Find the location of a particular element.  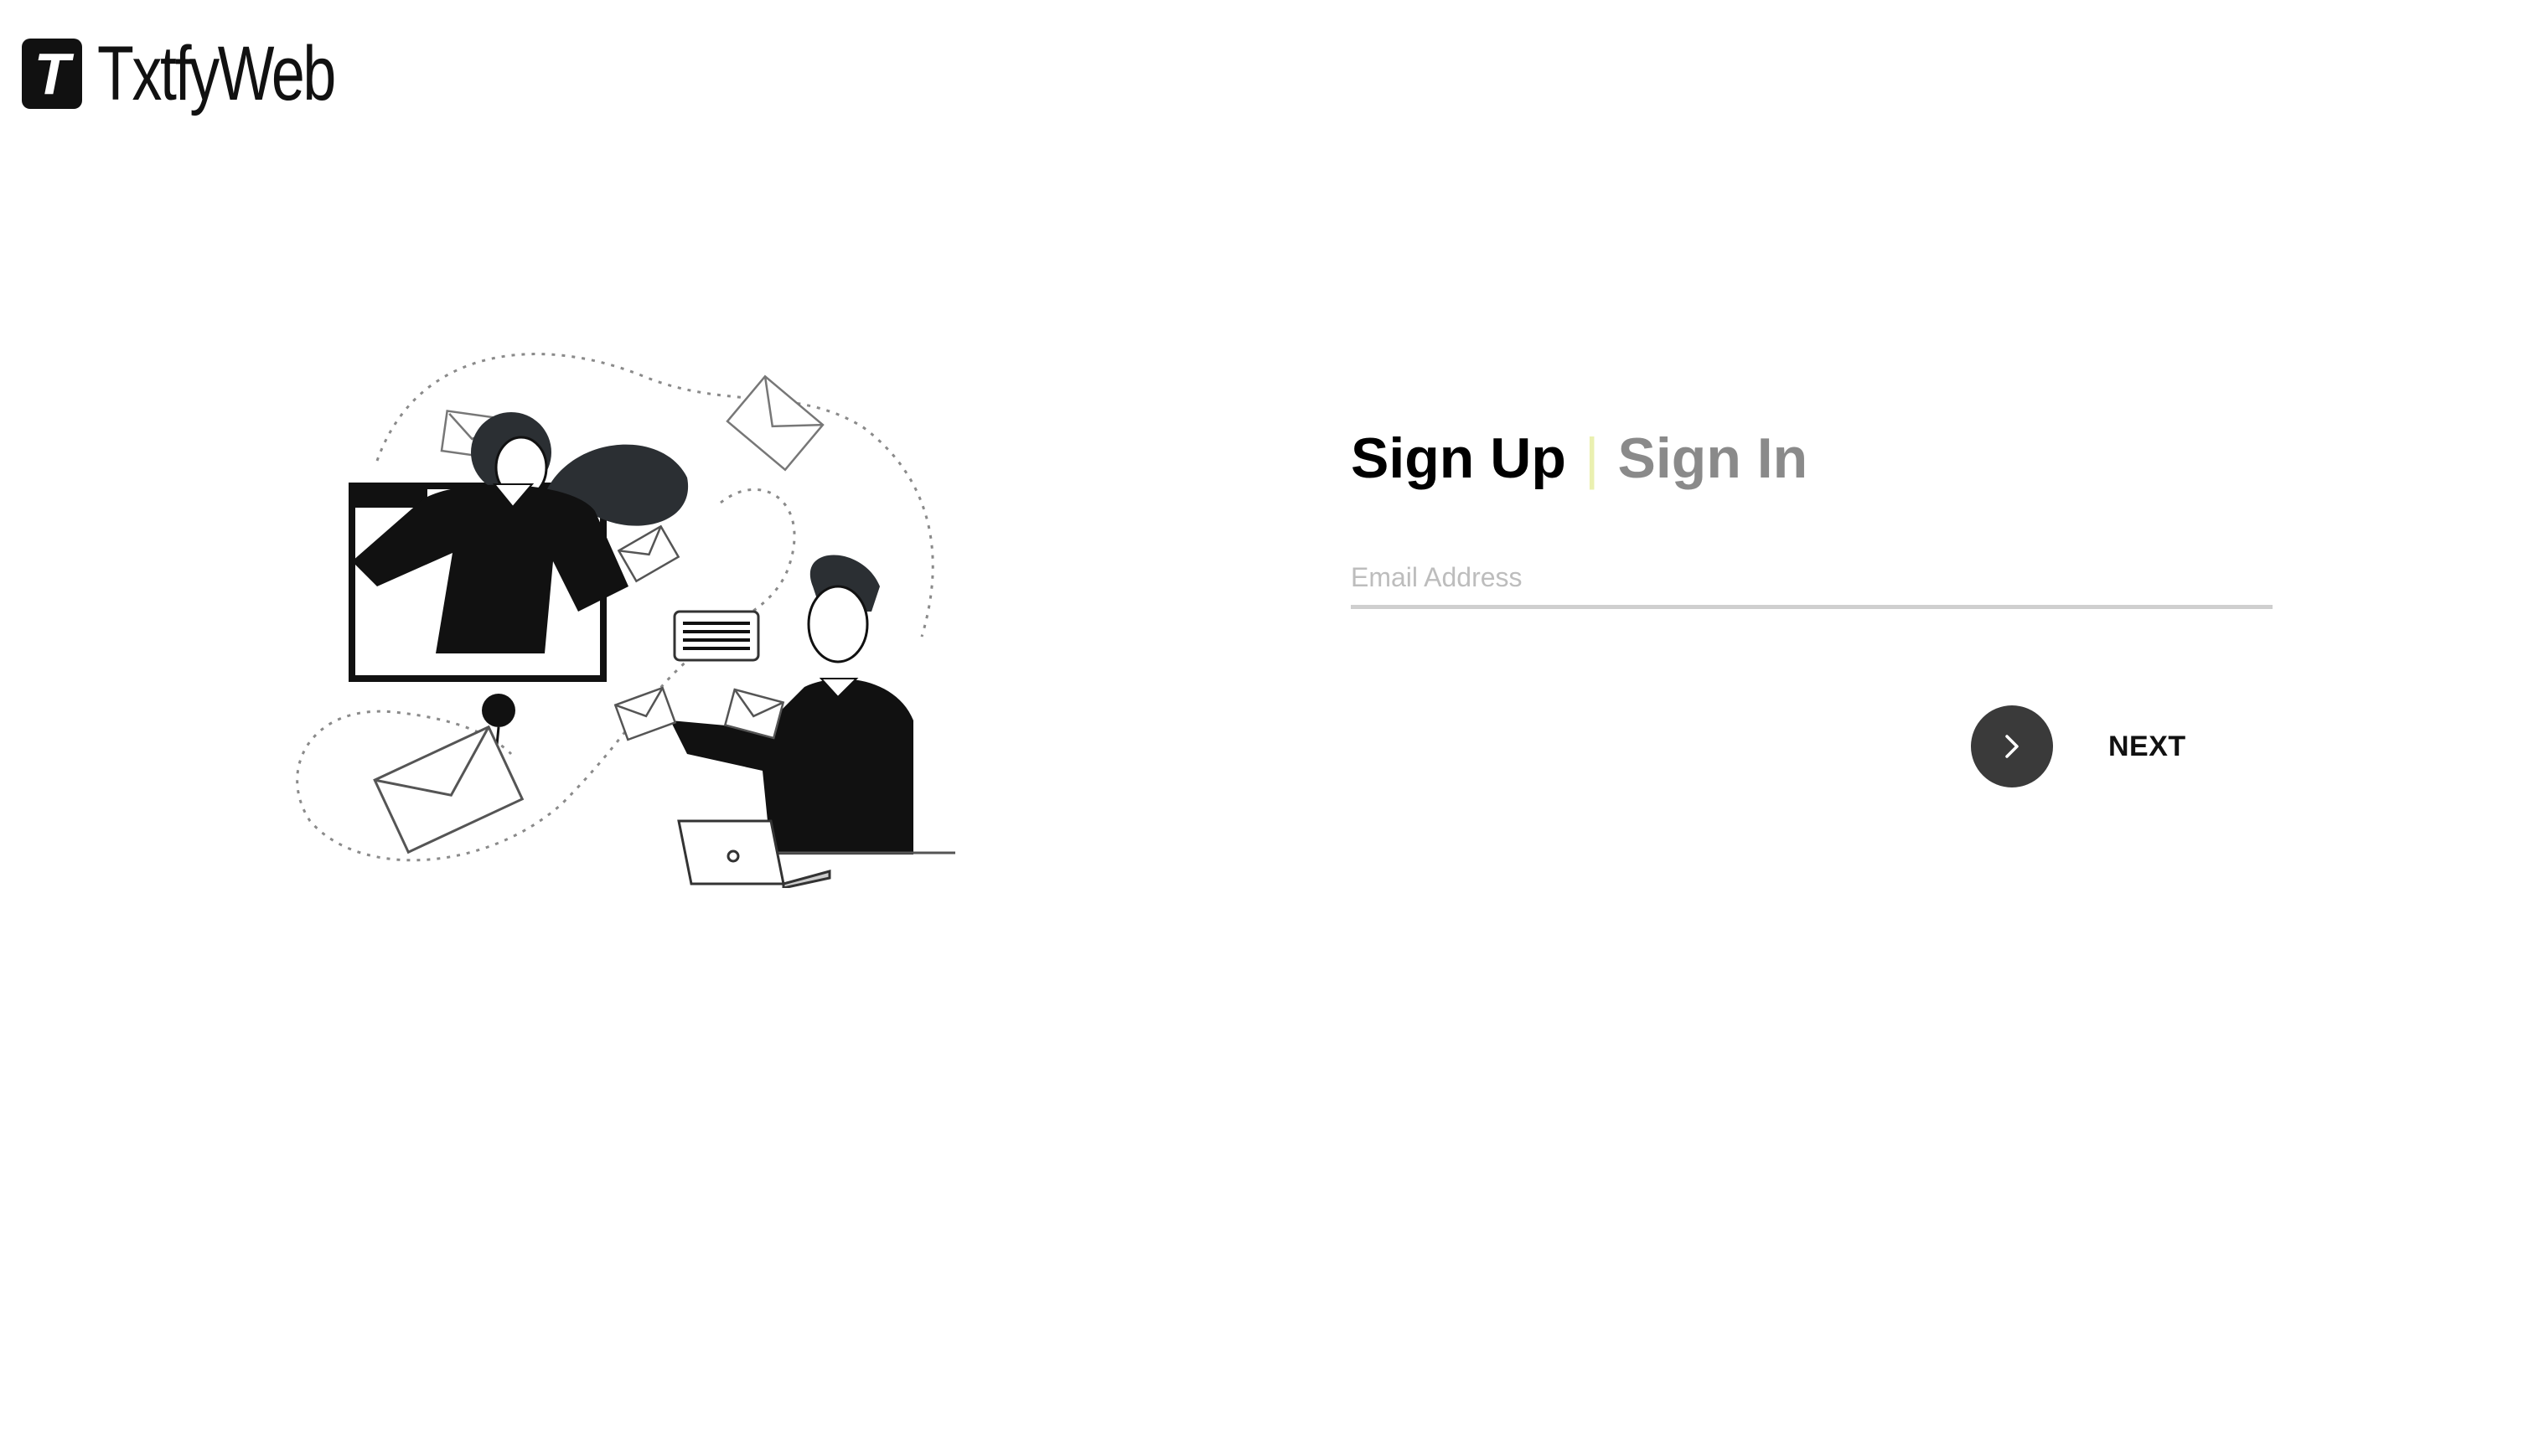

auth-tabs: Sign Up | Sign In is located at coordinates (1812, 459).